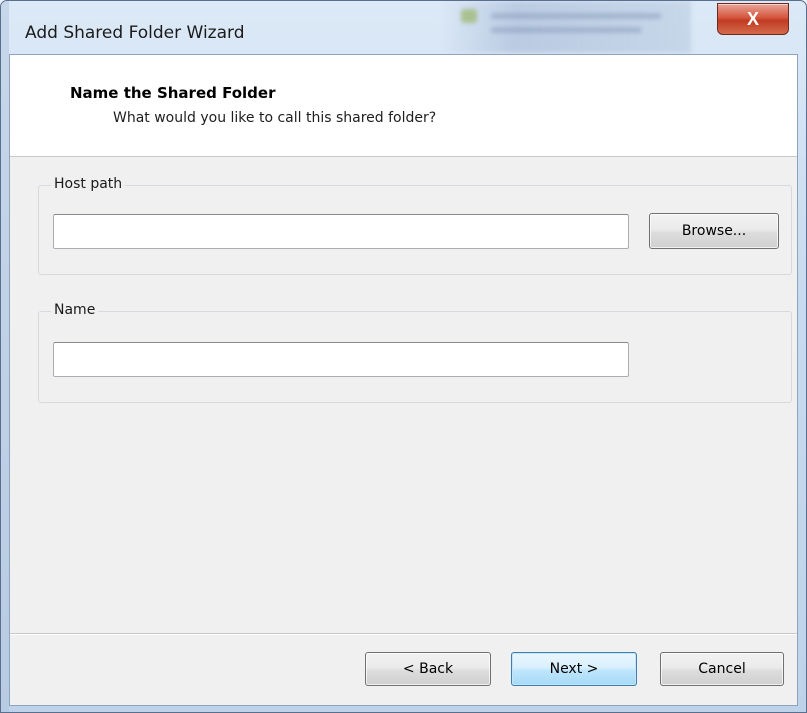 The height and width of the screenshot is (713, 807). What do you see at coordinates (135, 33) in the screenshot?
I see `window-title: Add Shared Folder Wizard` at bounding box center [135, 33].